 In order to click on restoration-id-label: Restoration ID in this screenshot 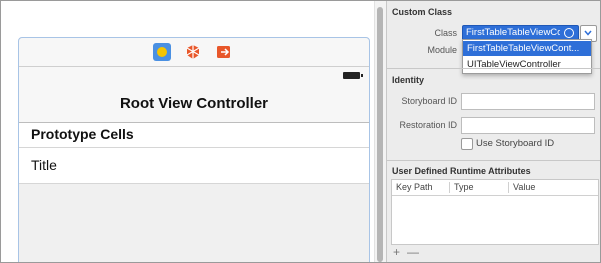, I will do `click(428, 125)`.